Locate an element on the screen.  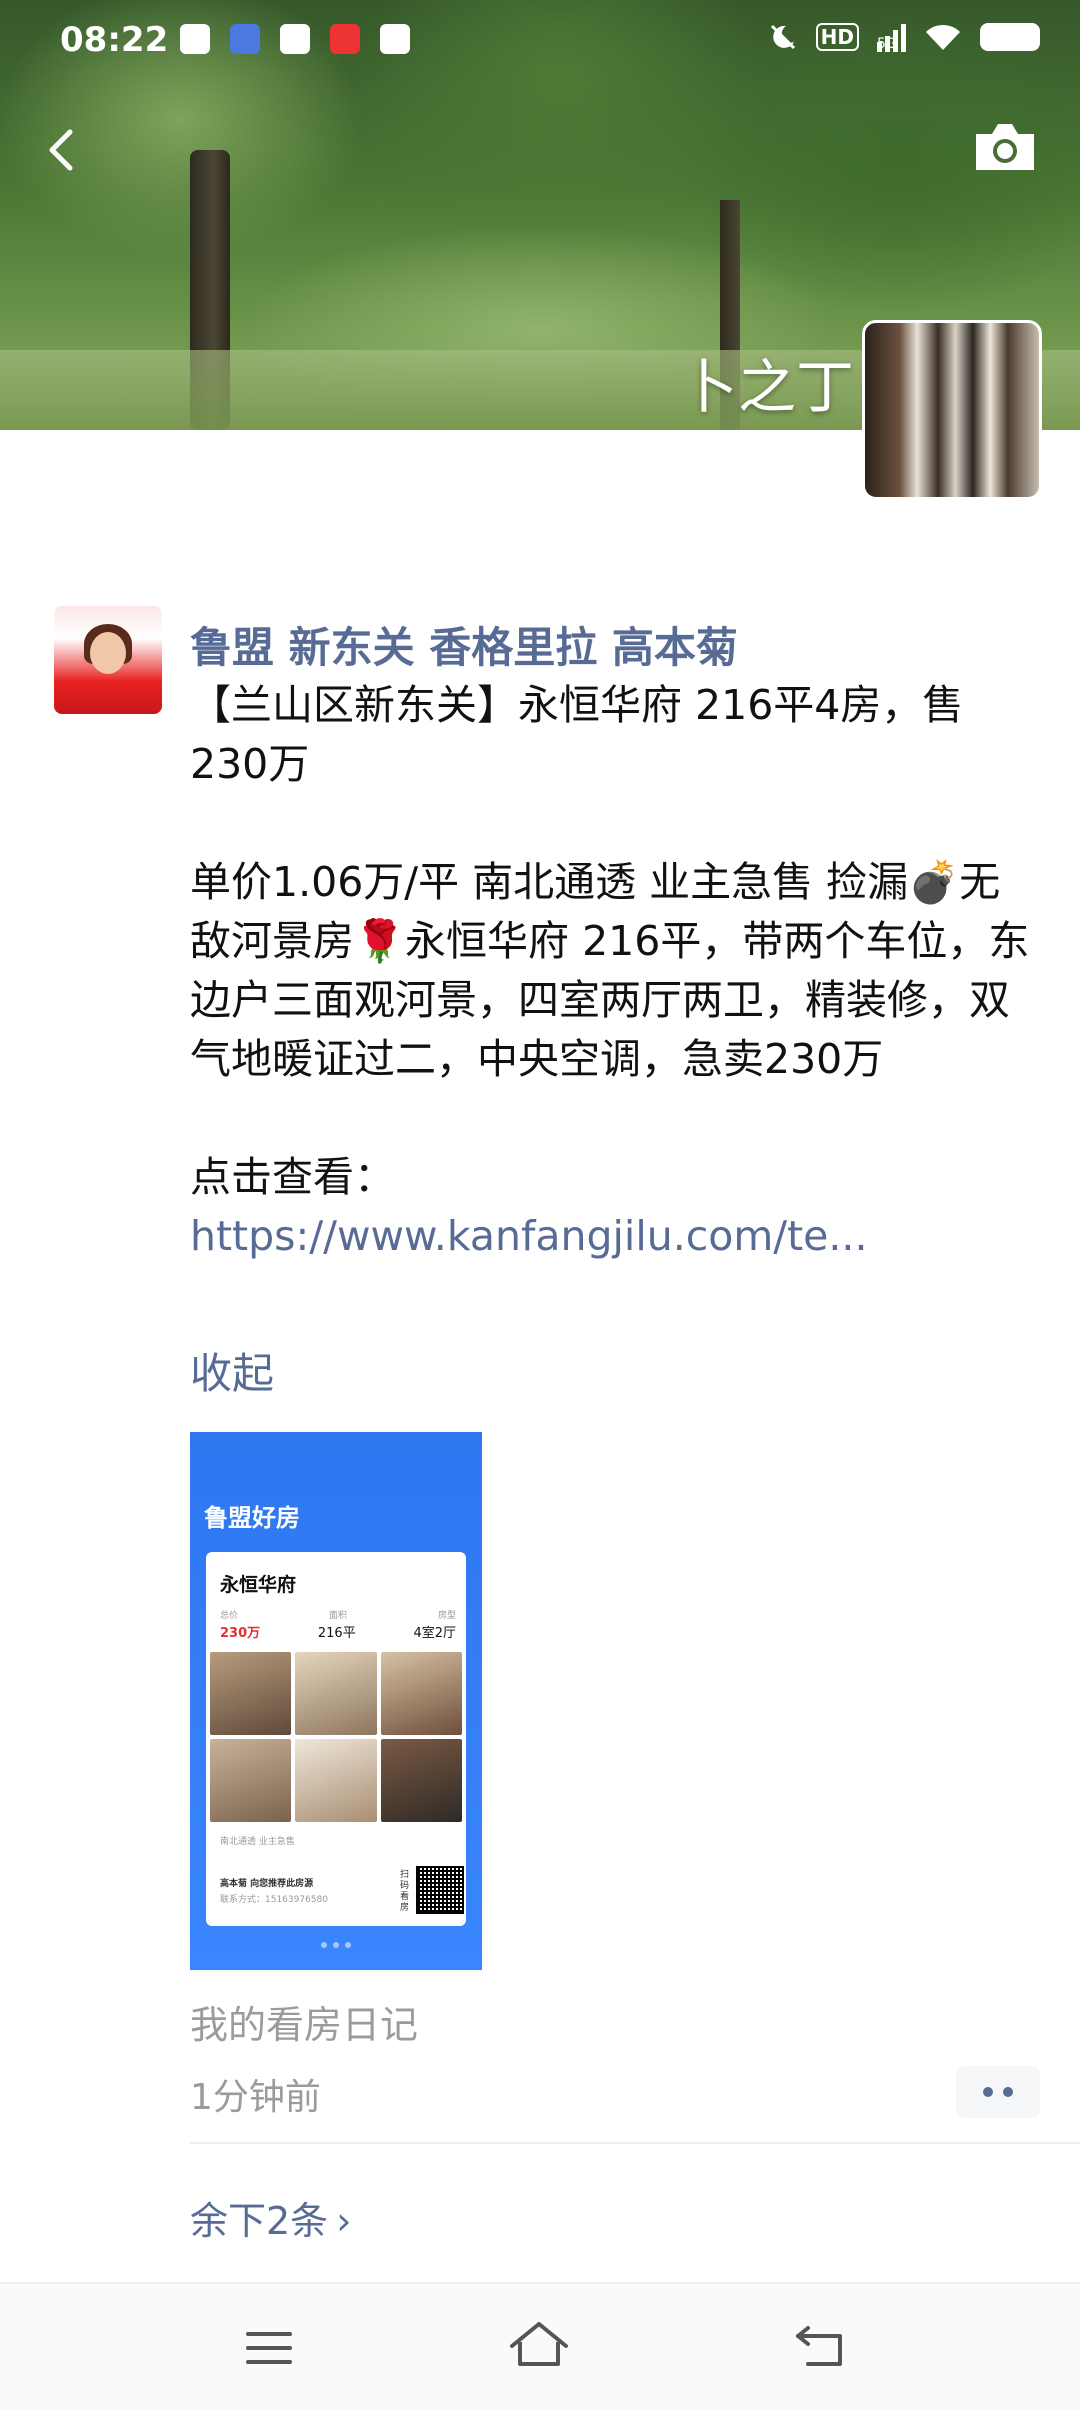
card-page-dots is located at coordinates (336, 1945).